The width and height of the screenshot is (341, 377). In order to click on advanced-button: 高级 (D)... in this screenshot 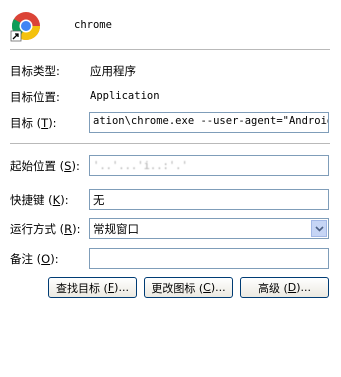, I will do `click(284, 287)`.